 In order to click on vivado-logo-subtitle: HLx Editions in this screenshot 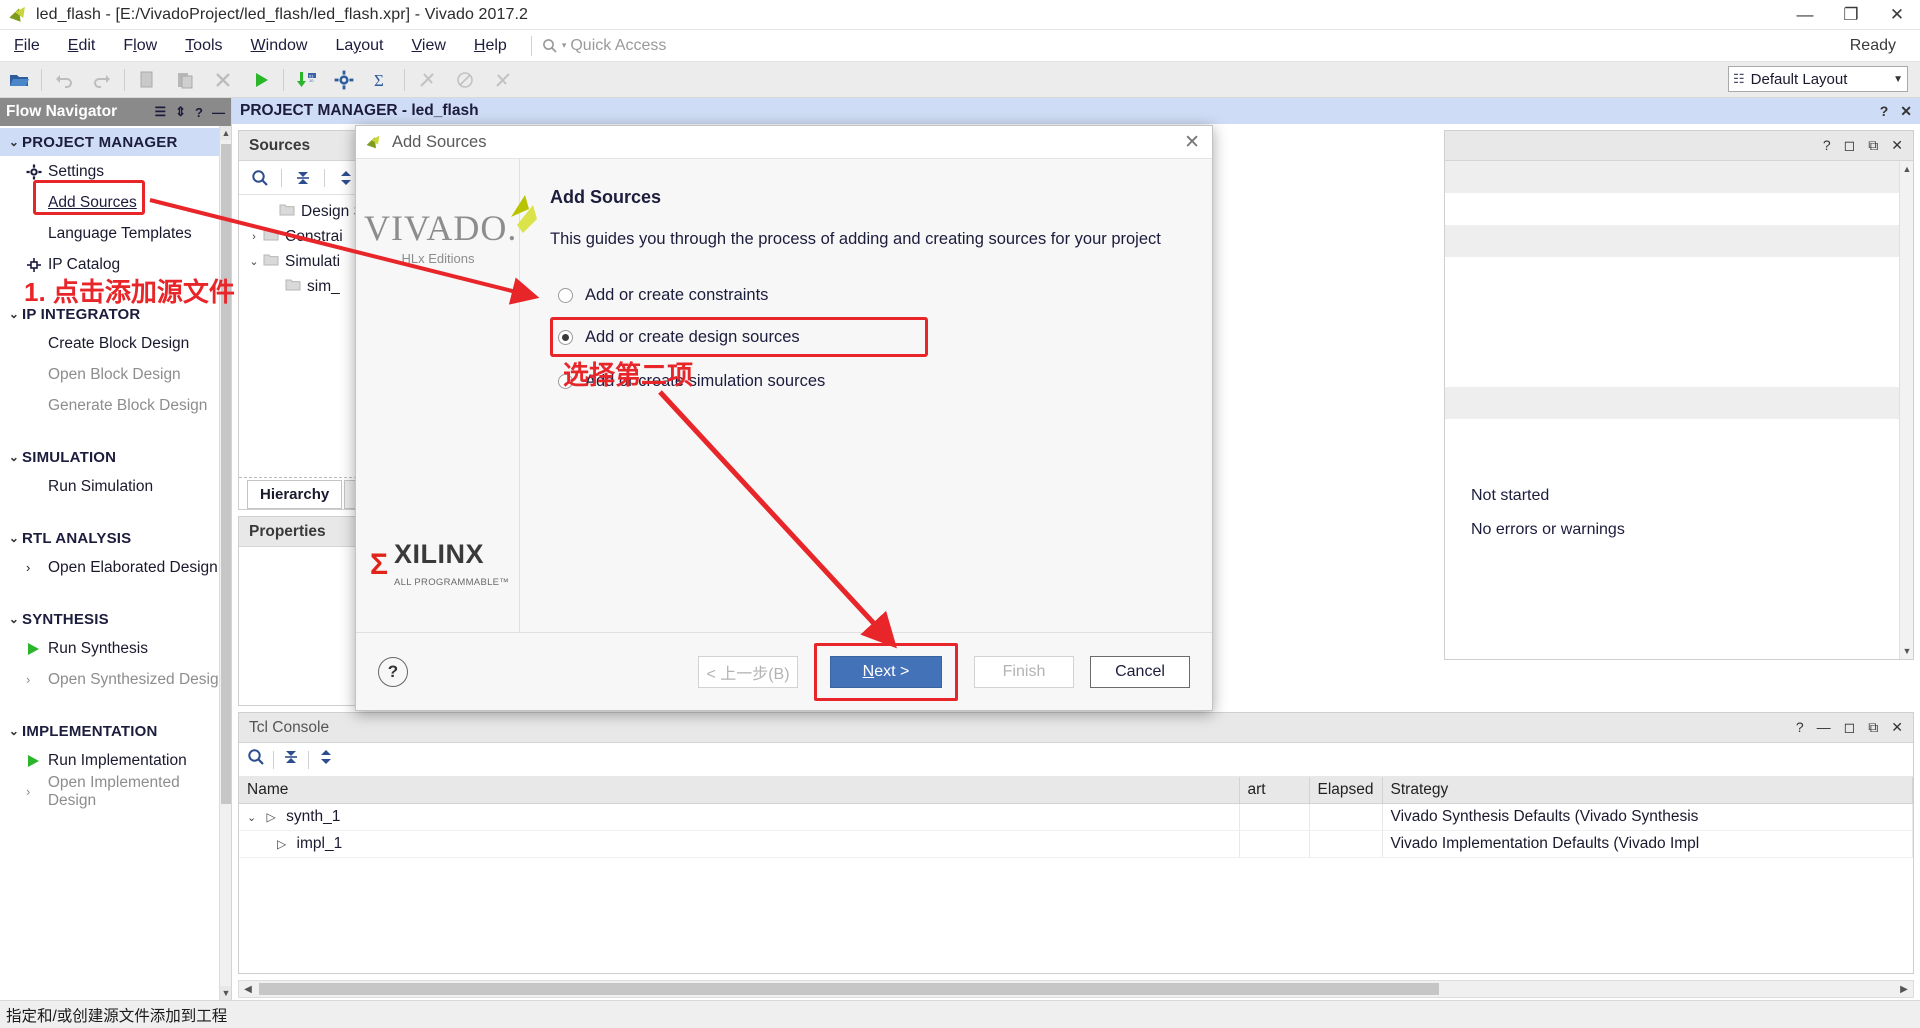, I will do `click(438, 258)`.